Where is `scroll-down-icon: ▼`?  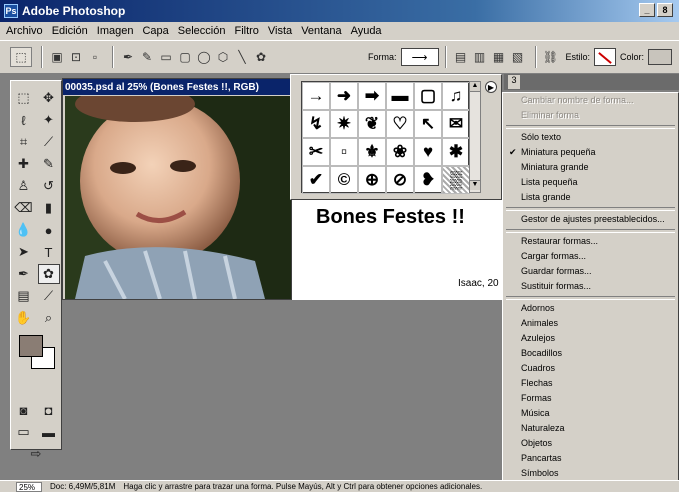 scroll-down-icon: ▼ is located at coordinates (475, 185).